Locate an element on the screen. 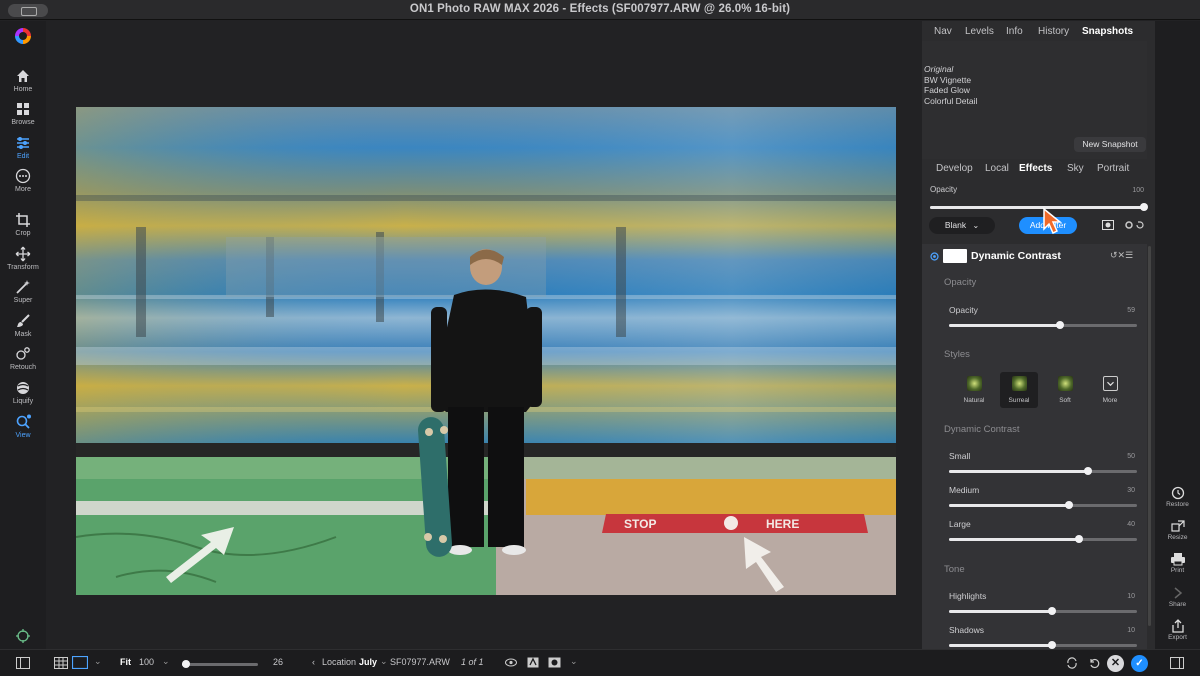 The image size is (1200, 676). tab-snapshots: Snapshots is located at coordinates (1107, 31).